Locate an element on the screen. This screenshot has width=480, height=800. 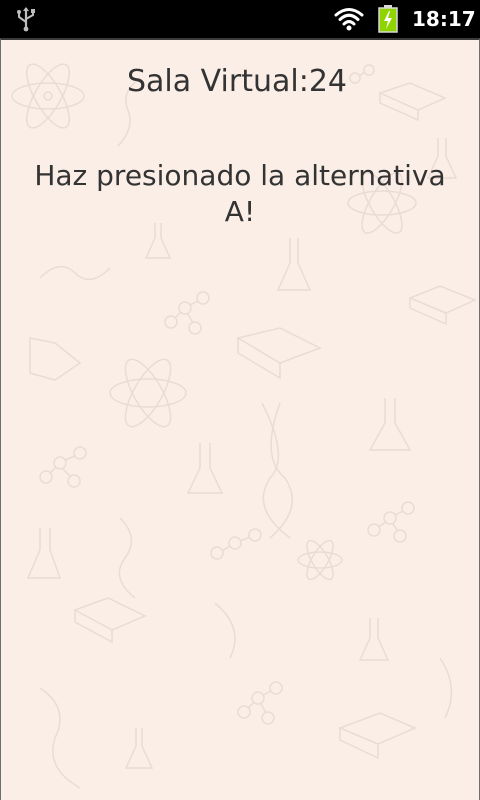
page-title: Sala Virtual:24 is located at coordinates (237, 81).